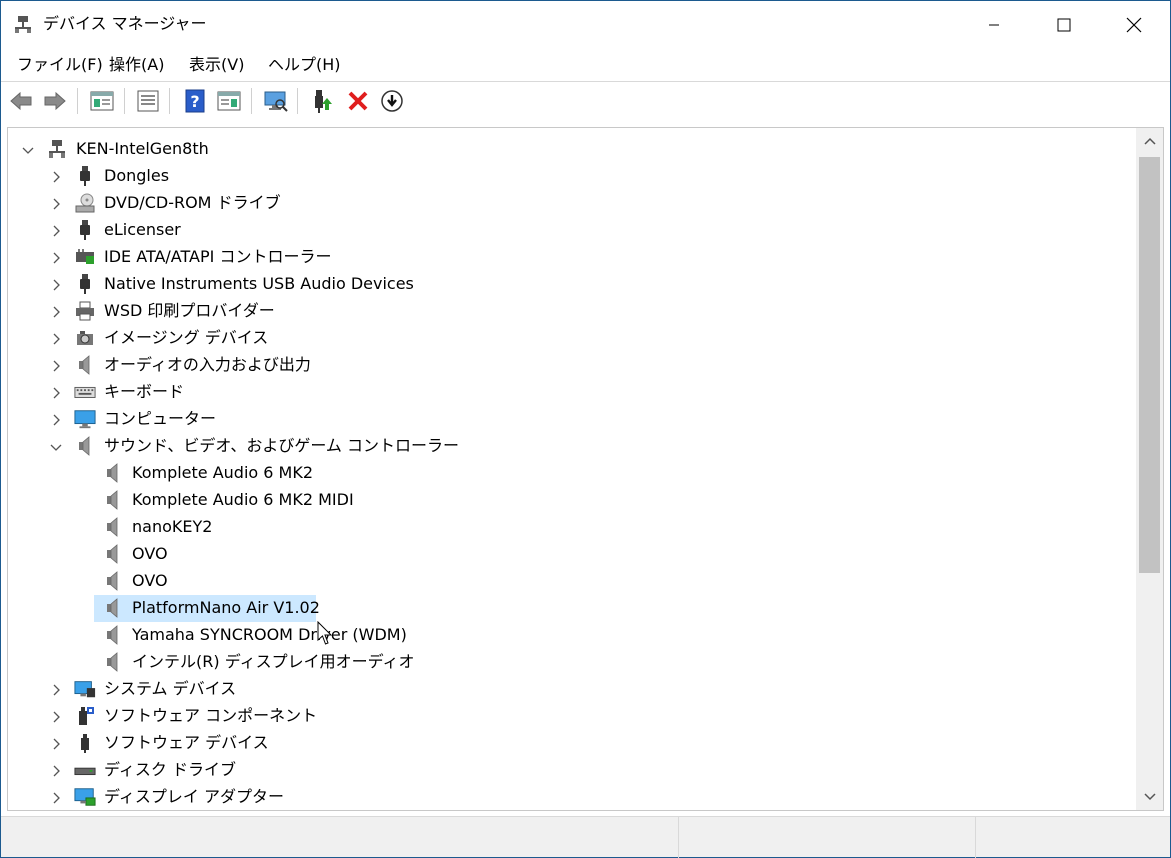  I want to click on scroll-thumb, so click(1149, 365).